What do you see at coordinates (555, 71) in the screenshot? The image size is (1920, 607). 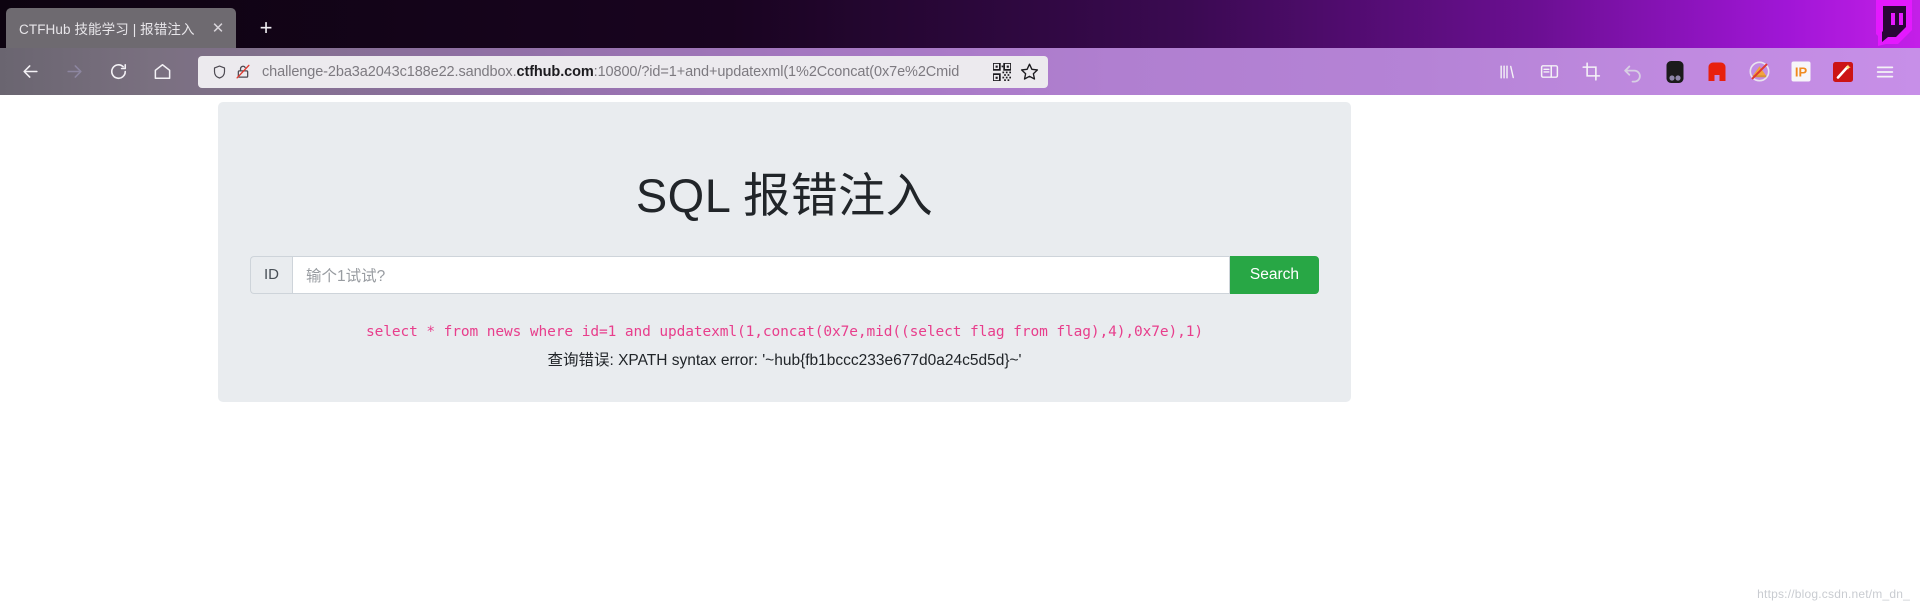 I see `url-domain: ctfhub.com` at bounding box center [555, 71].